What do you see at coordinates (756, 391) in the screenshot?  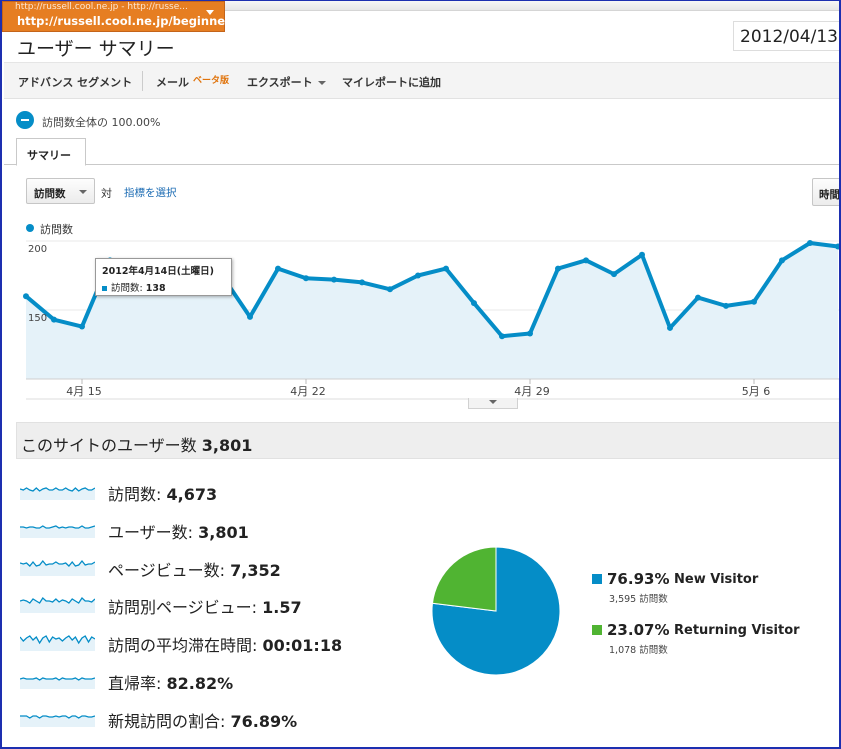 I see `x-tick-label: 5月 6` at bounding box center [756, 391].